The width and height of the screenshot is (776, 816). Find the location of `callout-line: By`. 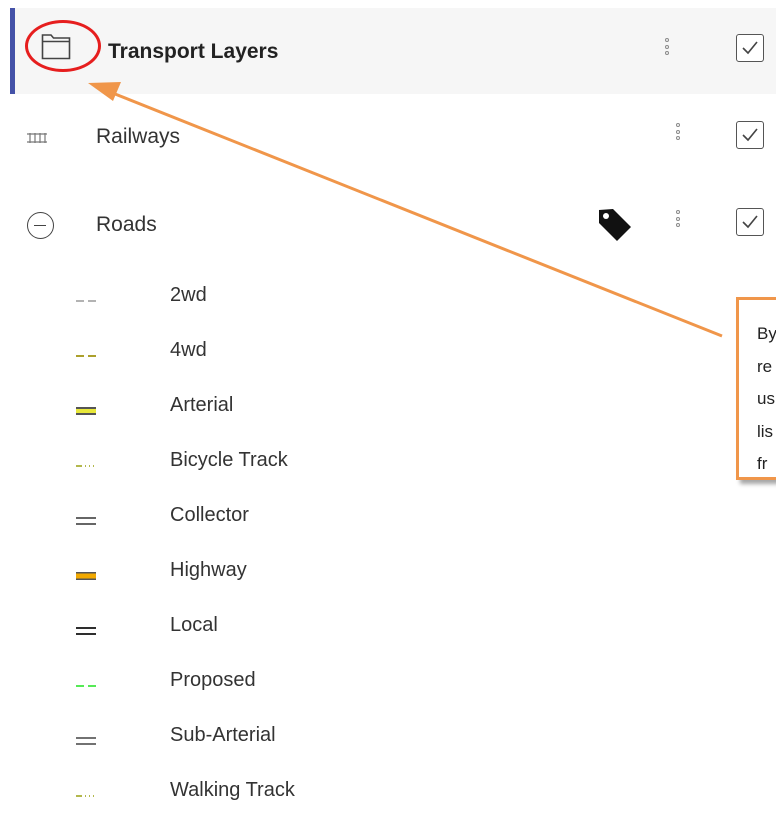

callout-line: By is located at coordinates (766, 333).